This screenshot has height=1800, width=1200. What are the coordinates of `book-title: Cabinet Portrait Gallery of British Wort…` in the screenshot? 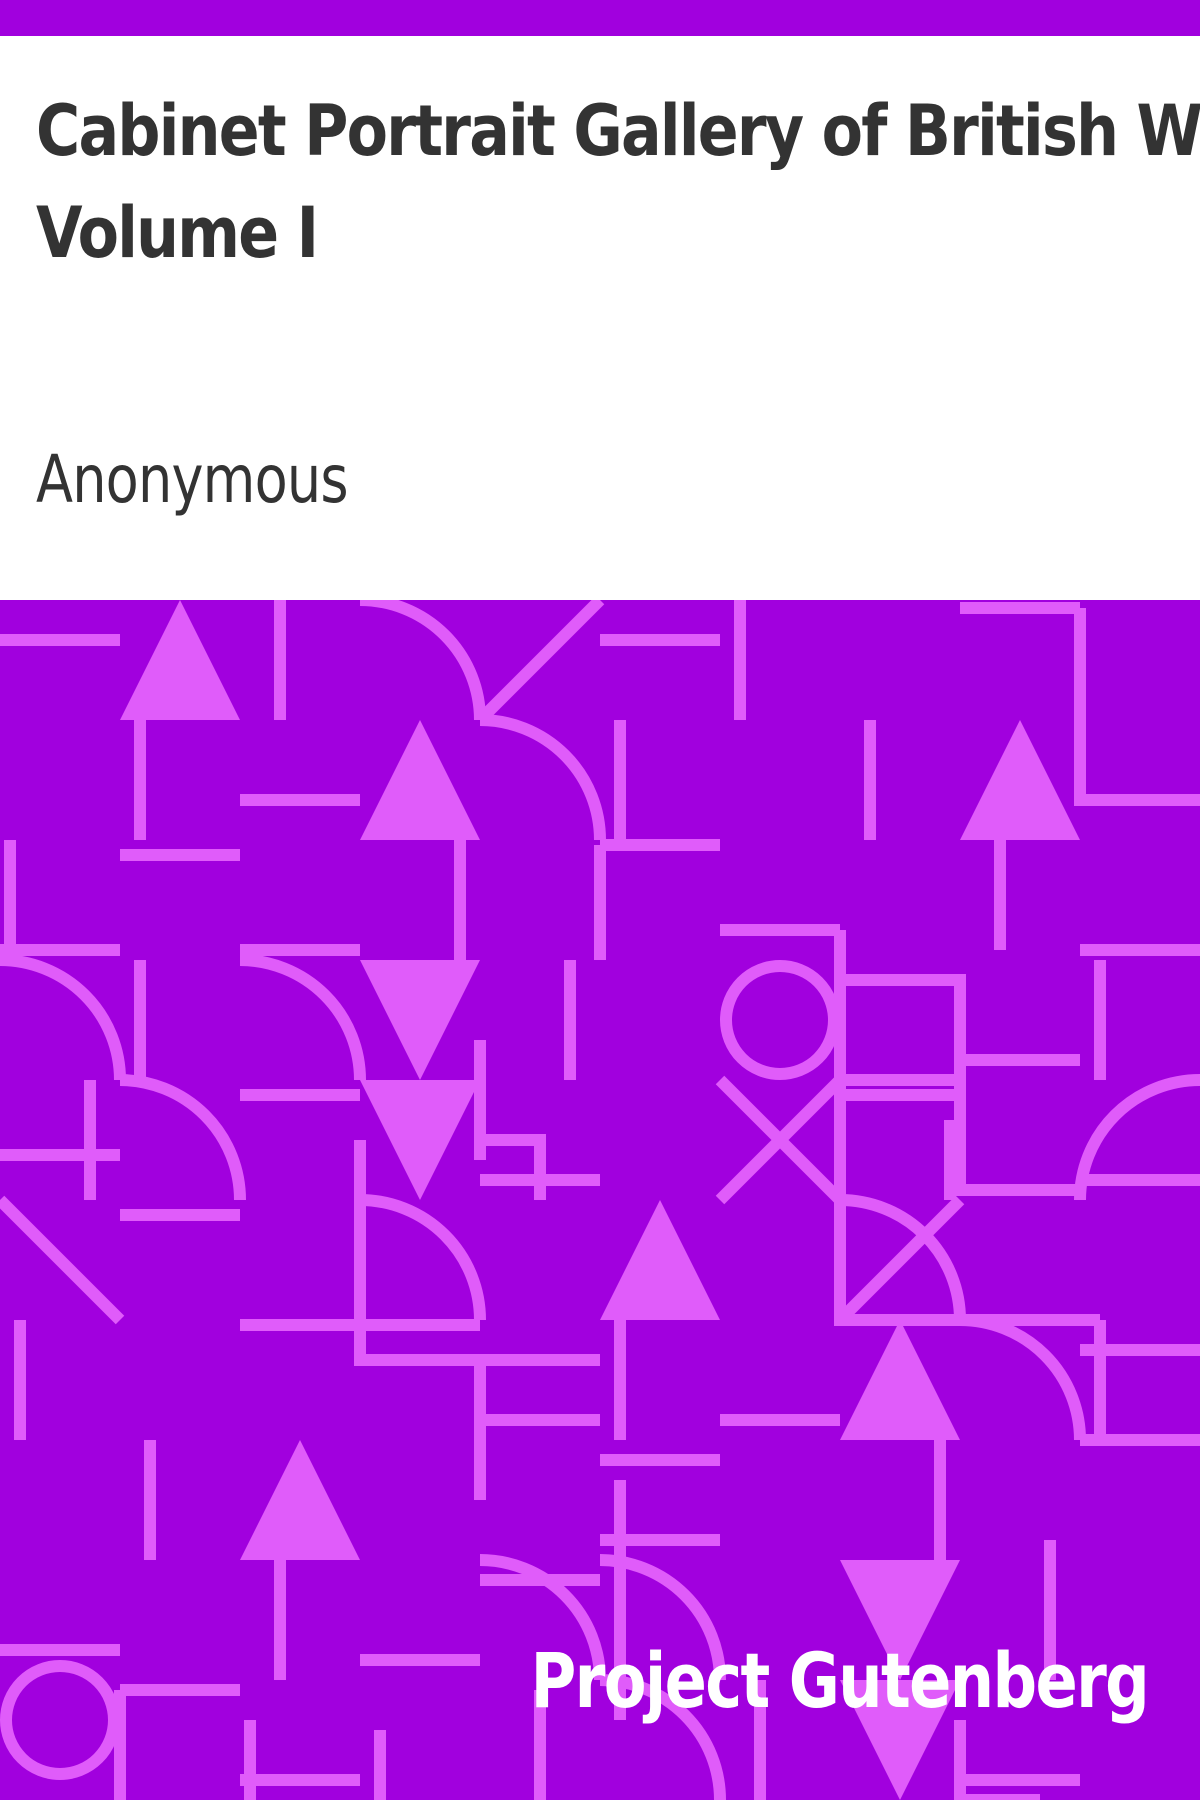 It's located at (618, 182).